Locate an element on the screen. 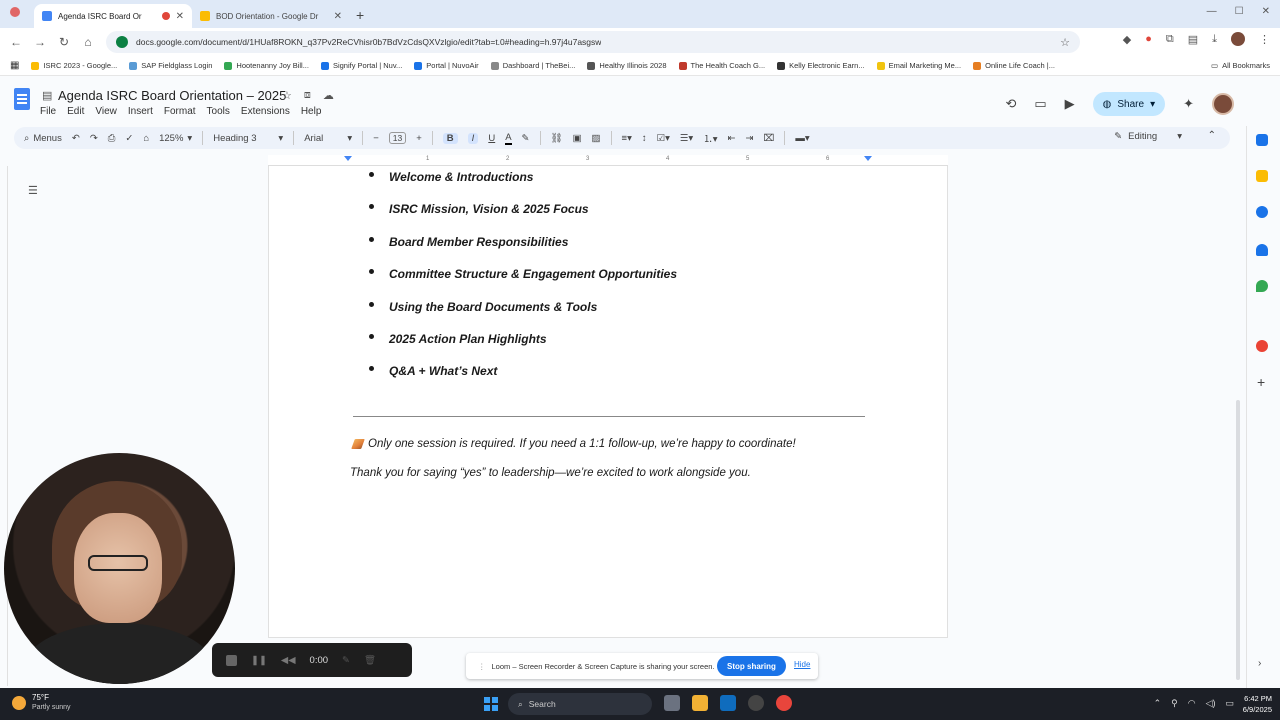 The image size is (1280, 720). decrease-font-icon: − is located at coordinates (376, 138).